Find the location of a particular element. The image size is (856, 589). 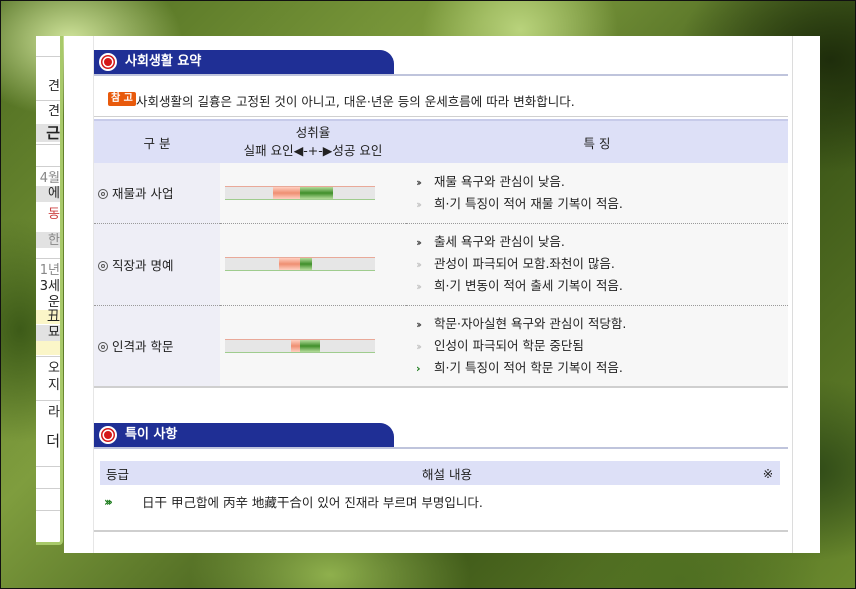

feature-line: ›› 희·기 특징이 적어 재물 기복이 적음. is located at coordinates (602, 204).